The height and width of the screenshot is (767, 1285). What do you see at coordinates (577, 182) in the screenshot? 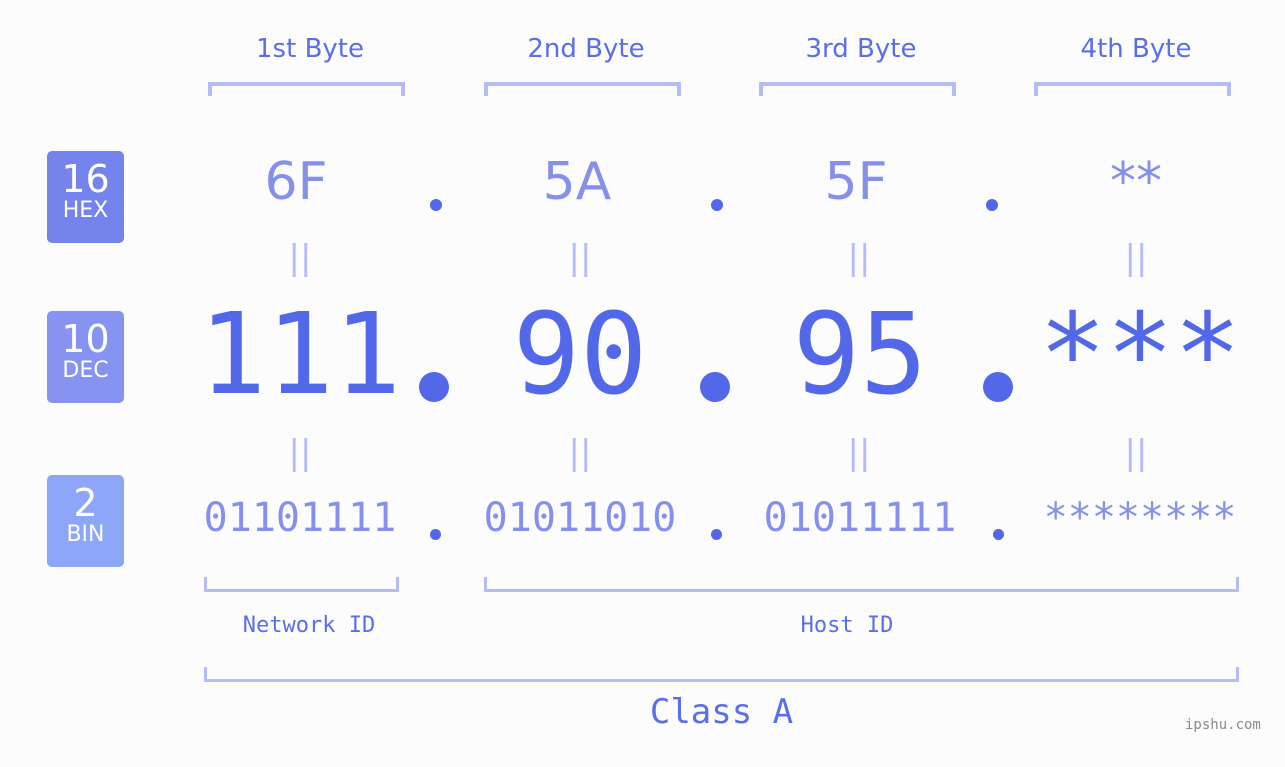
I see `hex-value-2: 5A` at bounding box center [577, 182].